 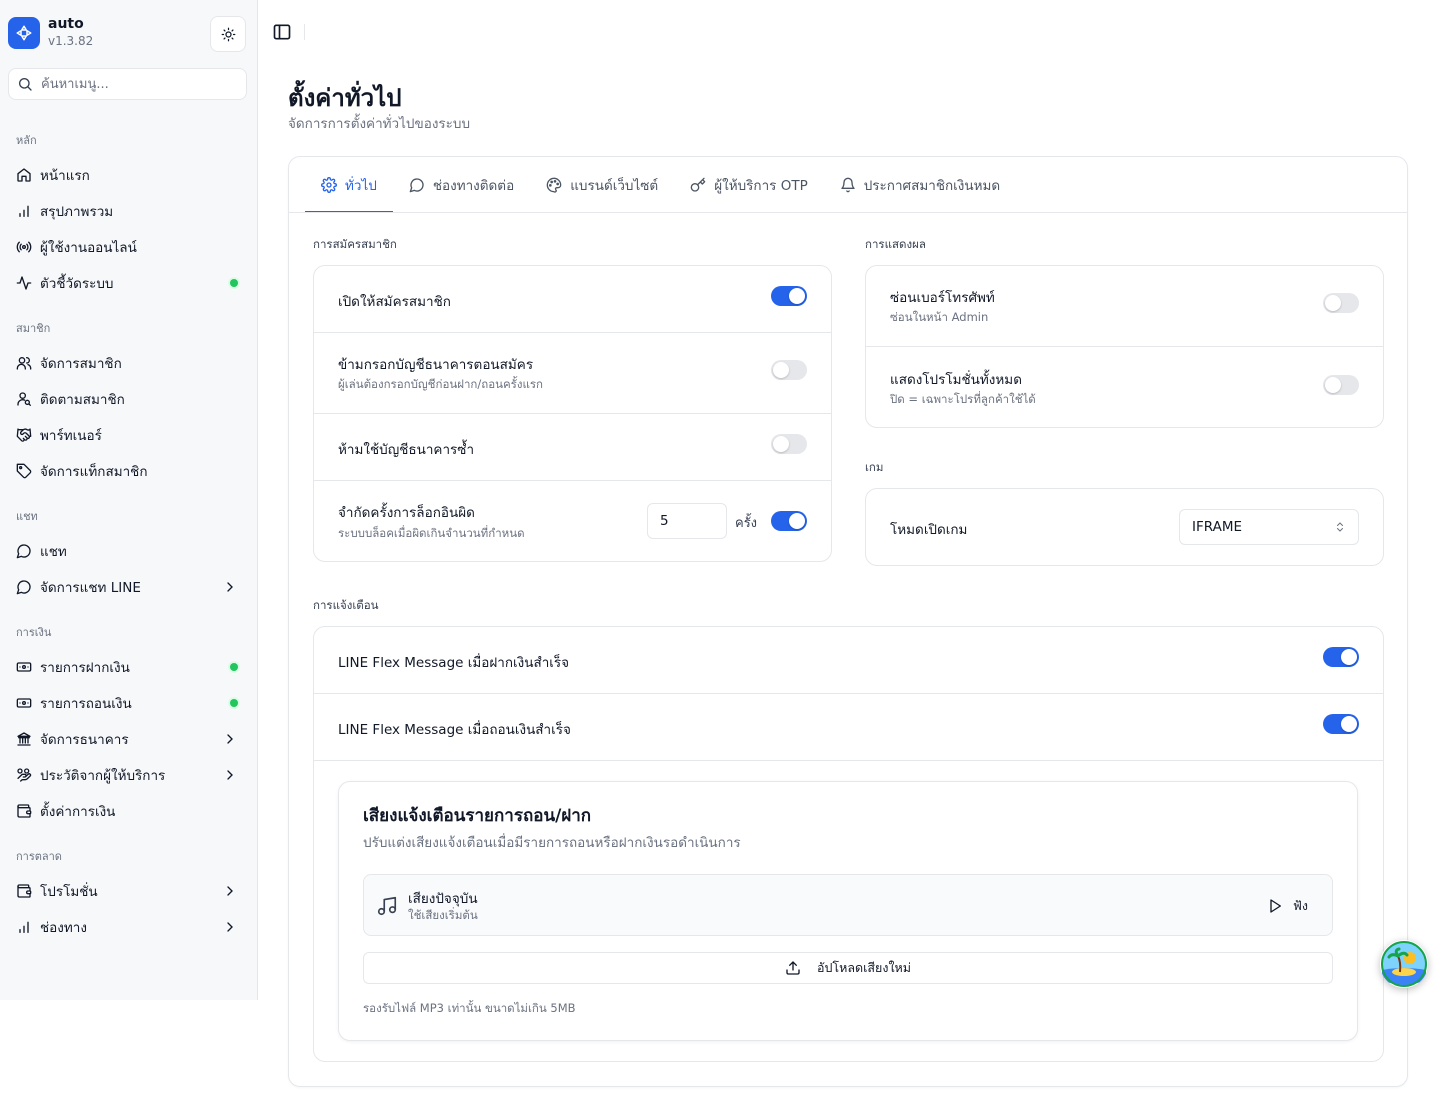 I want to click on sidebar-item-label: สรุปภาพรวม, so click(x=77, y=212).